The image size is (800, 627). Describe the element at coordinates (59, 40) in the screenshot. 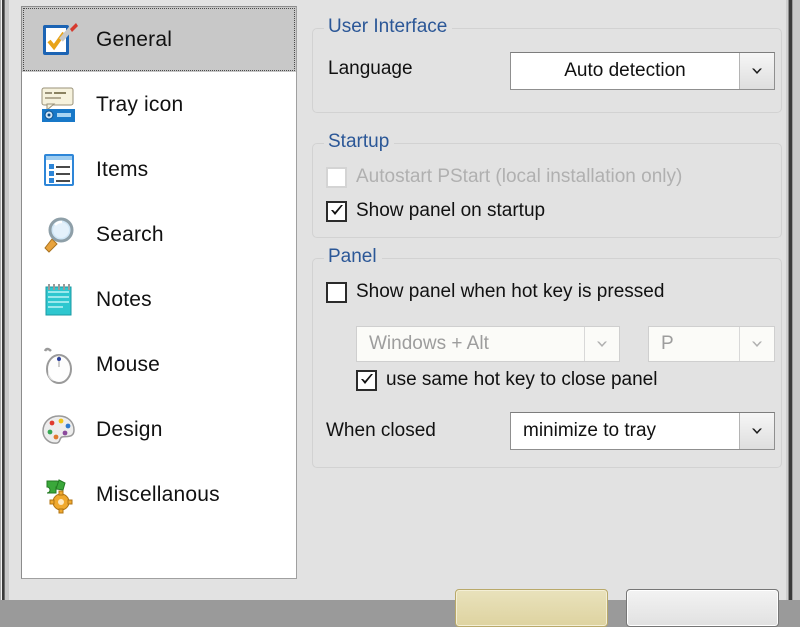

I see `checklist-pencil-icon` at that location.